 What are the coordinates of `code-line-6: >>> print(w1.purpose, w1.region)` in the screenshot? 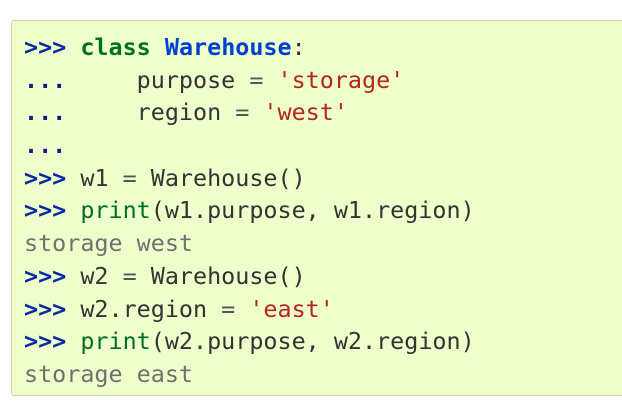 It's located at (249, 210).